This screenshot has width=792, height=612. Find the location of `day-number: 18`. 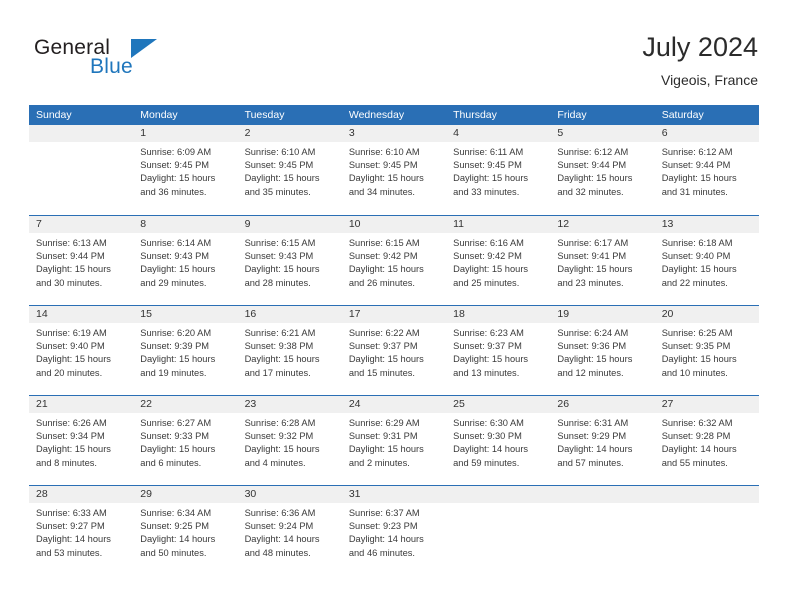

day-number: 18 is located at coordinates (498, 314).